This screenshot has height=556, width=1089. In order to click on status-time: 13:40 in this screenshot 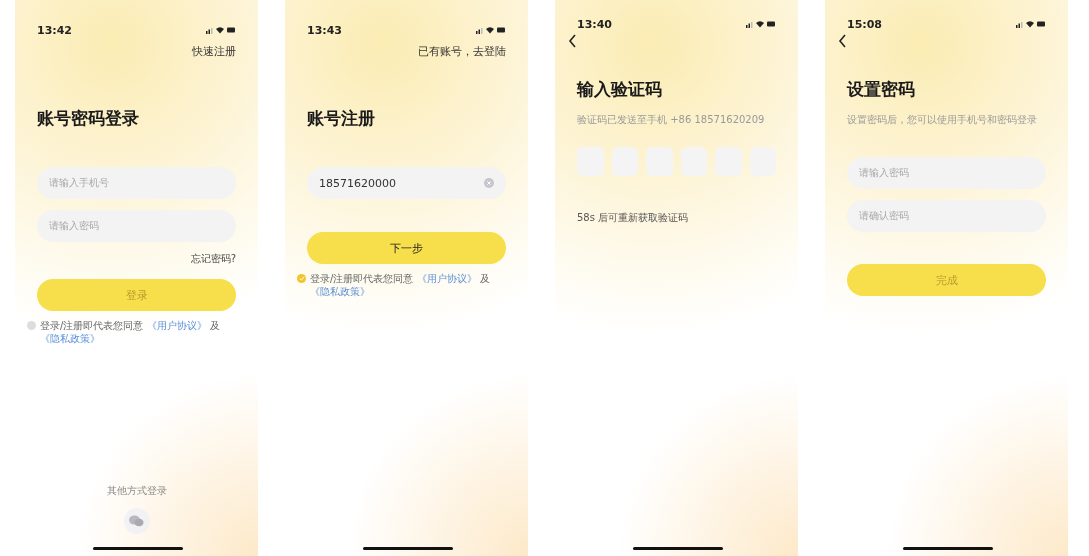, I will do `click(594, 24)`.